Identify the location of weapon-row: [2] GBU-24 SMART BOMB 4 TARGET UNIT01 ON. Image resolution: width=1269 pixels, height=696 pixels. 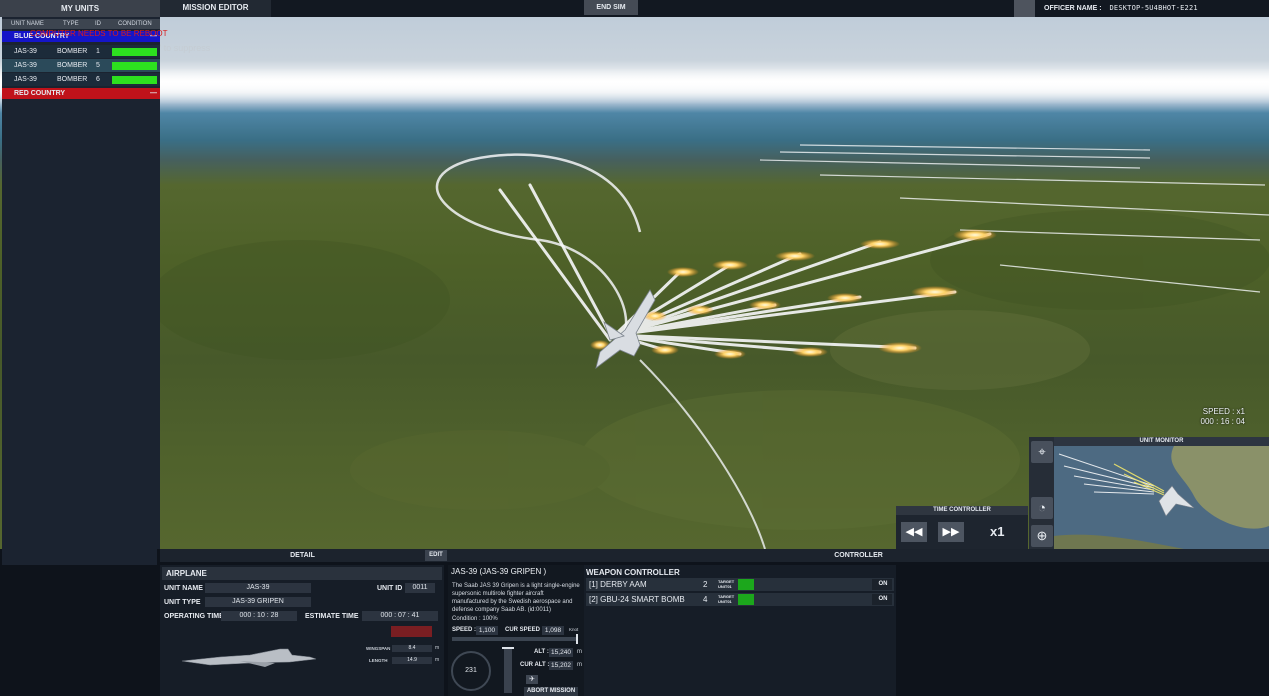
(740, 599).